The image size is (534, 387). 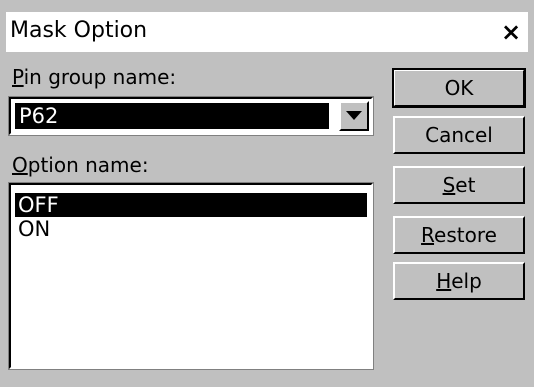 I want to click on list-item-off: OFF, so click(x=191, y=205).